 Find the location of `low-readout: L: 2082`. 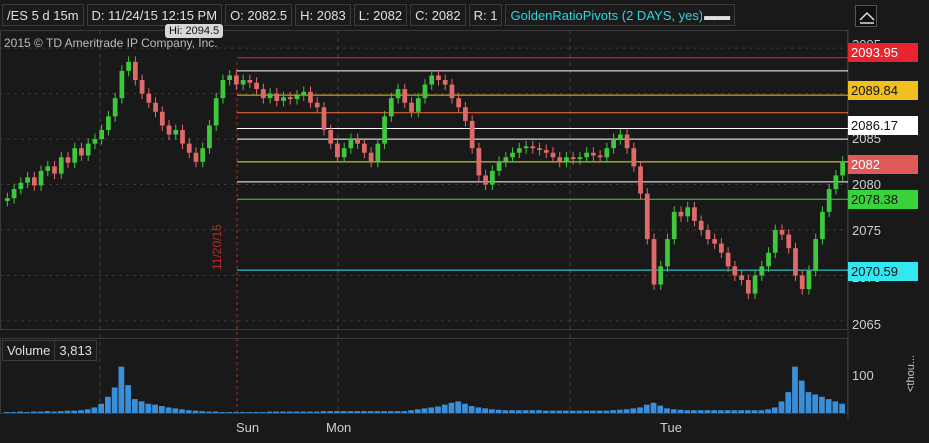

low-readout: L: 2082 is located at coordinates (380, 15).